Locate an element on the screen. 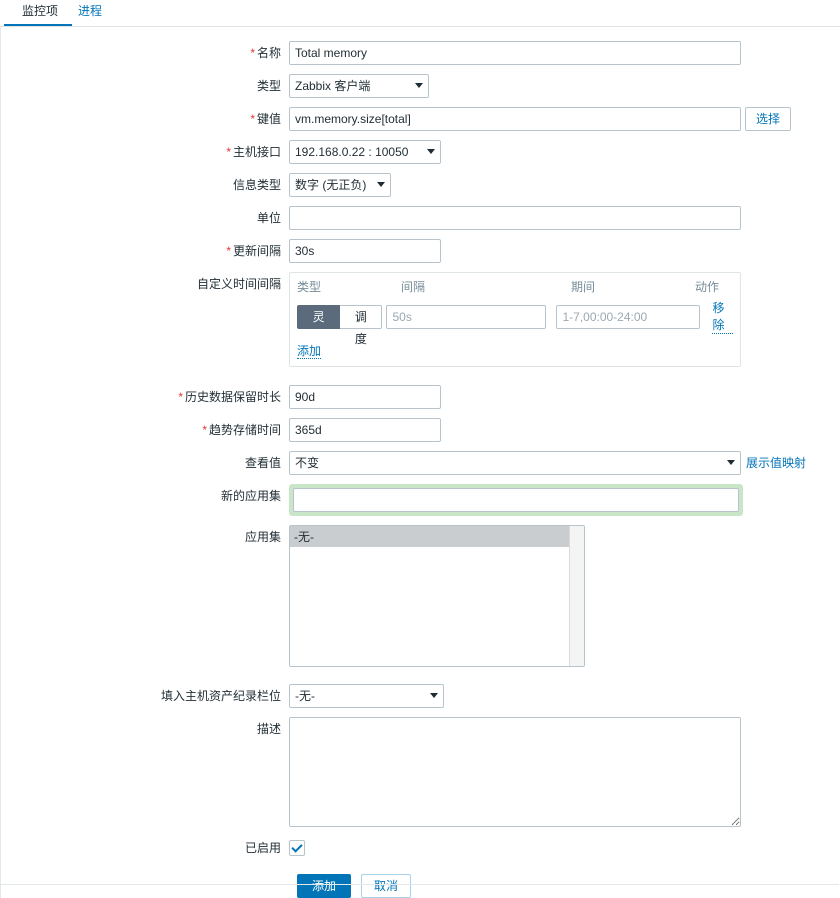  inventory-field-select-wrapper: -无- is located at coordinates (366, 696).